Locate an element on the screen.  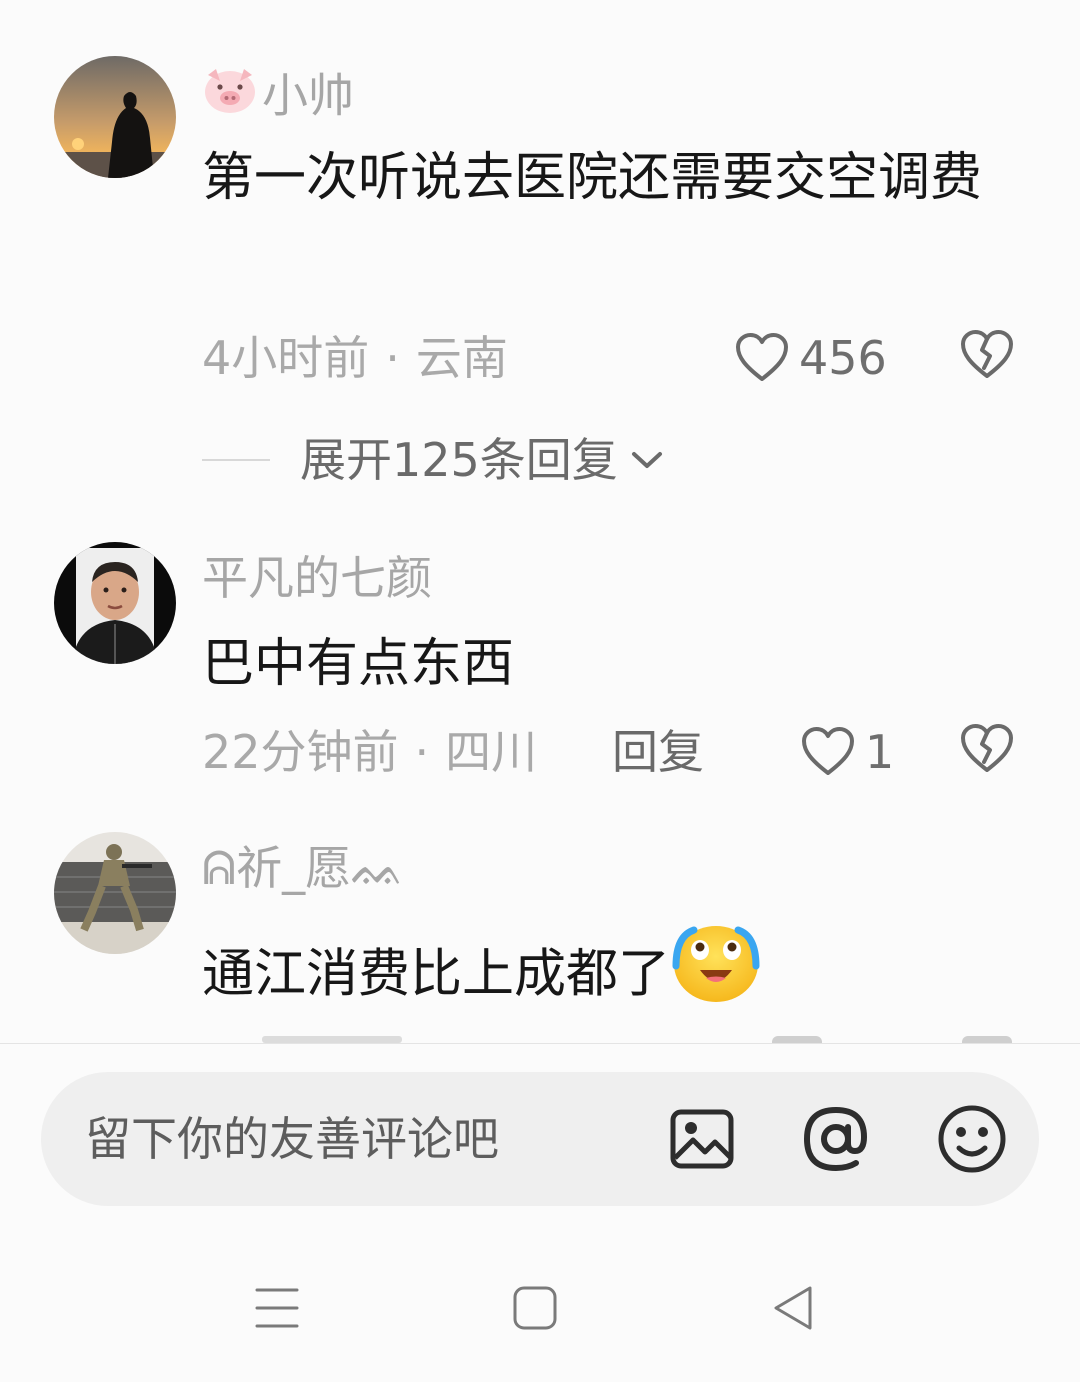
at-icon is located at coordinates (836, 1141).